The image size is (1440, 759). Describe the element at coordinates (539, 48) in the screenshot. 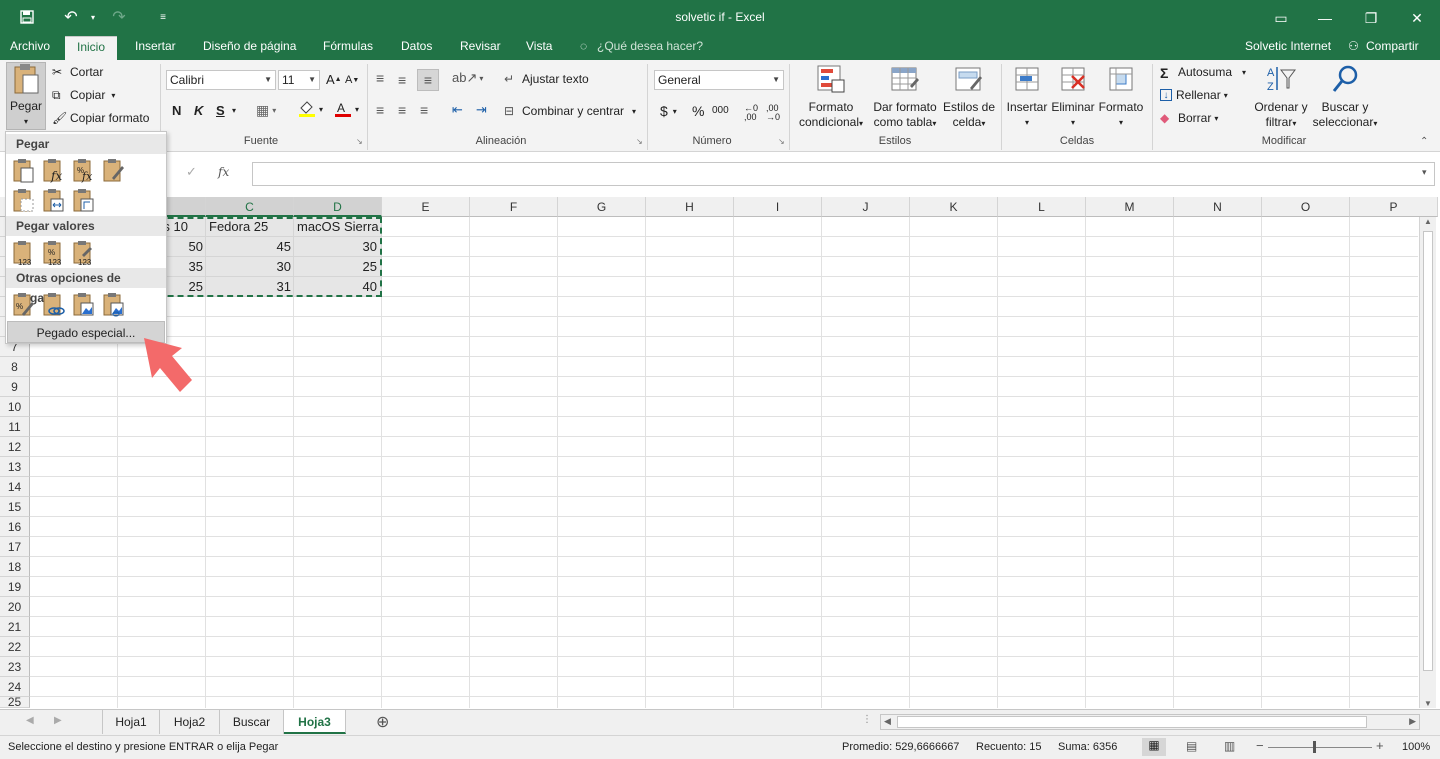

I see `tab-vista: Vista` at that location.